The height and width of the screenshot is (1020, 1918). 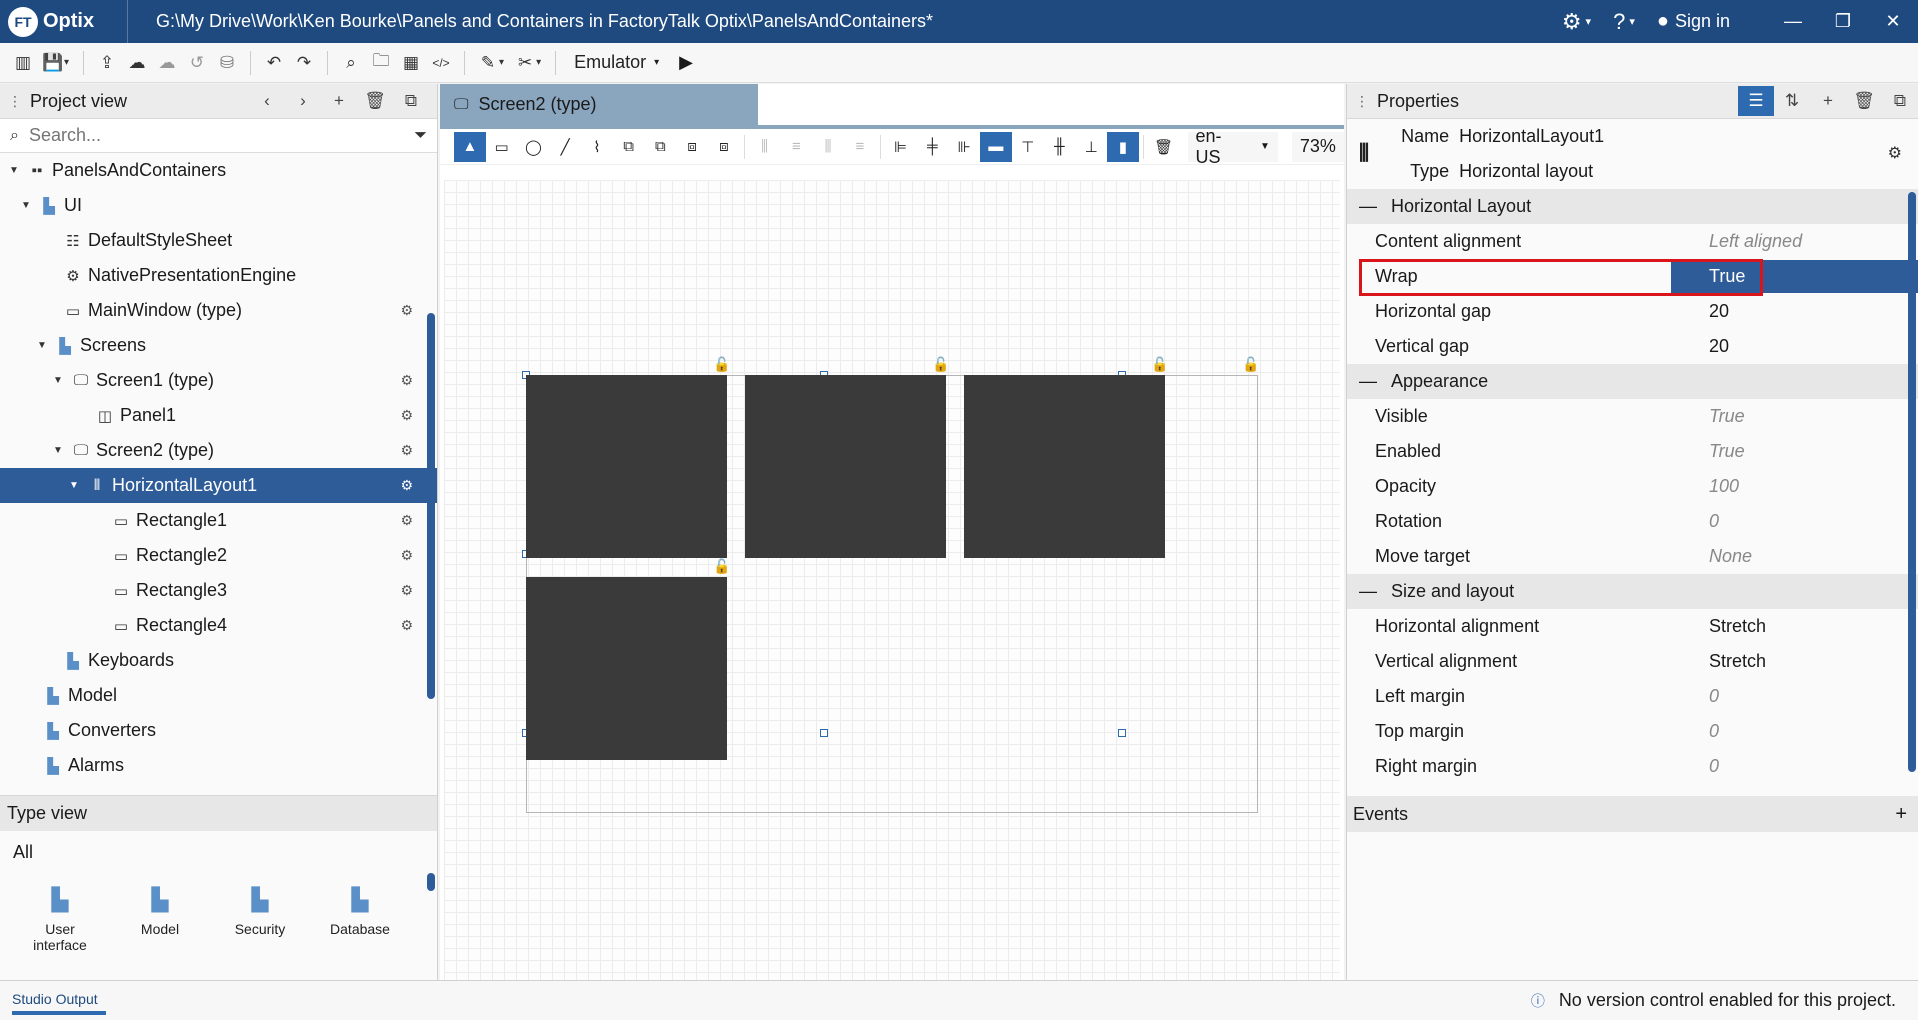 What do you see at coordinates (1632, 311) in the screenshot?
I see `prop-horizontal-gap: Horizontal gap 20` at bounding box center [1632, 311].